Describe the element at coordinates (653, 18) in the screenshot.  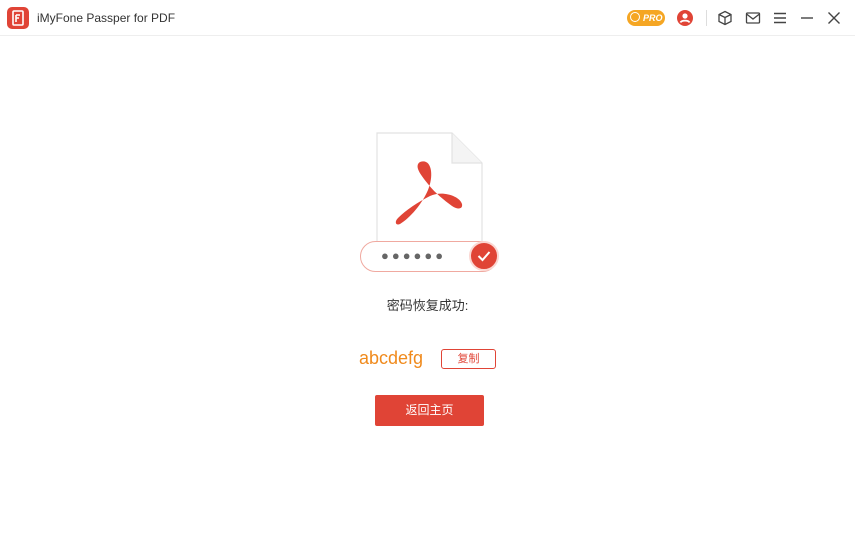
I see `pro-label: PRO` at that location.